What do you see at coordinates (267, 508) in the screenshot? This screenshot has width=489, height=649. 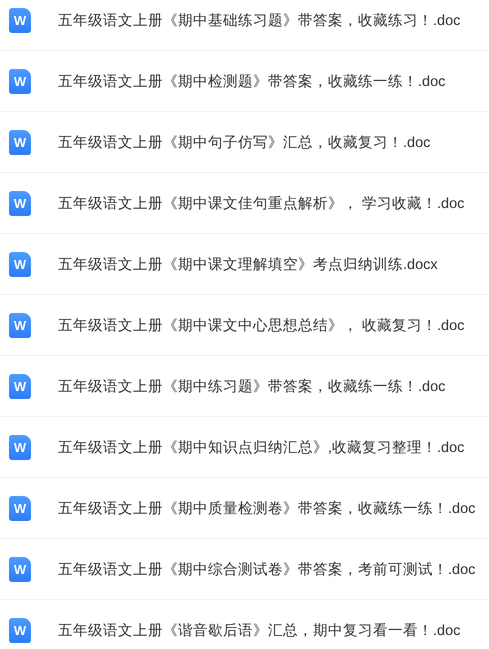 I see `file-name-link: 五年级语文上册《期中质量检测卷》带答案，收藏练一练！.doc` at bounding box center [267, 508].